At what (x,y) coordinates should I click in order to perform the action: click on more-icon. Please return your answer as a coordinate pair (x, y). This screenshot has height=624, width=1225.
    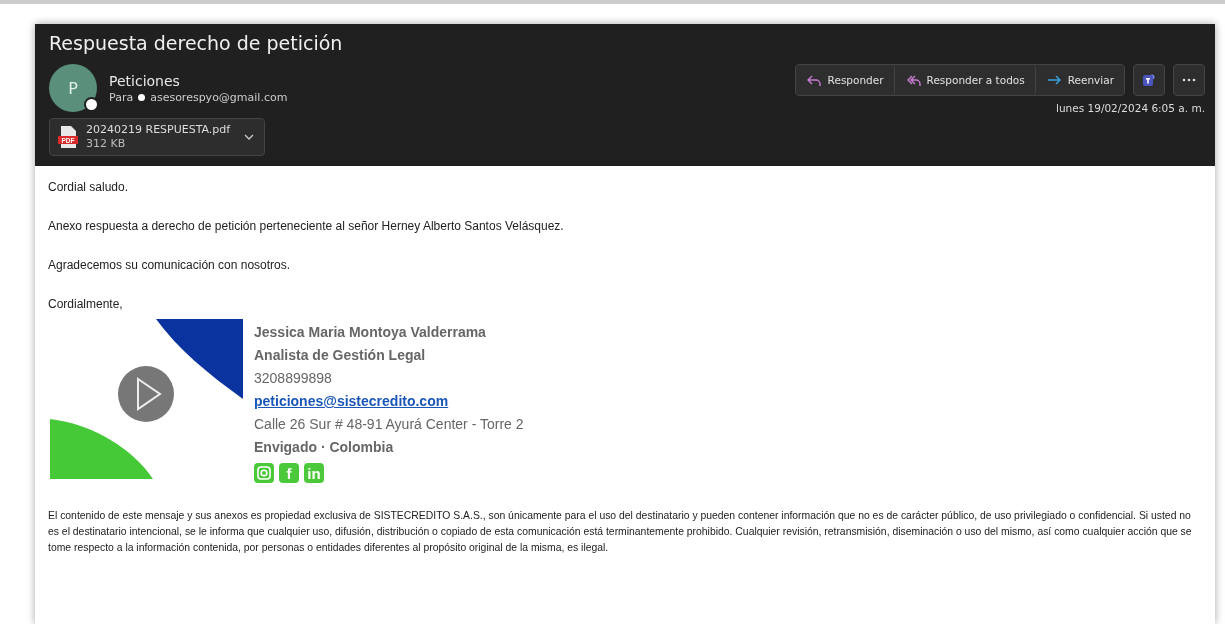
    Looking at the image, I should click on (1189, 80).